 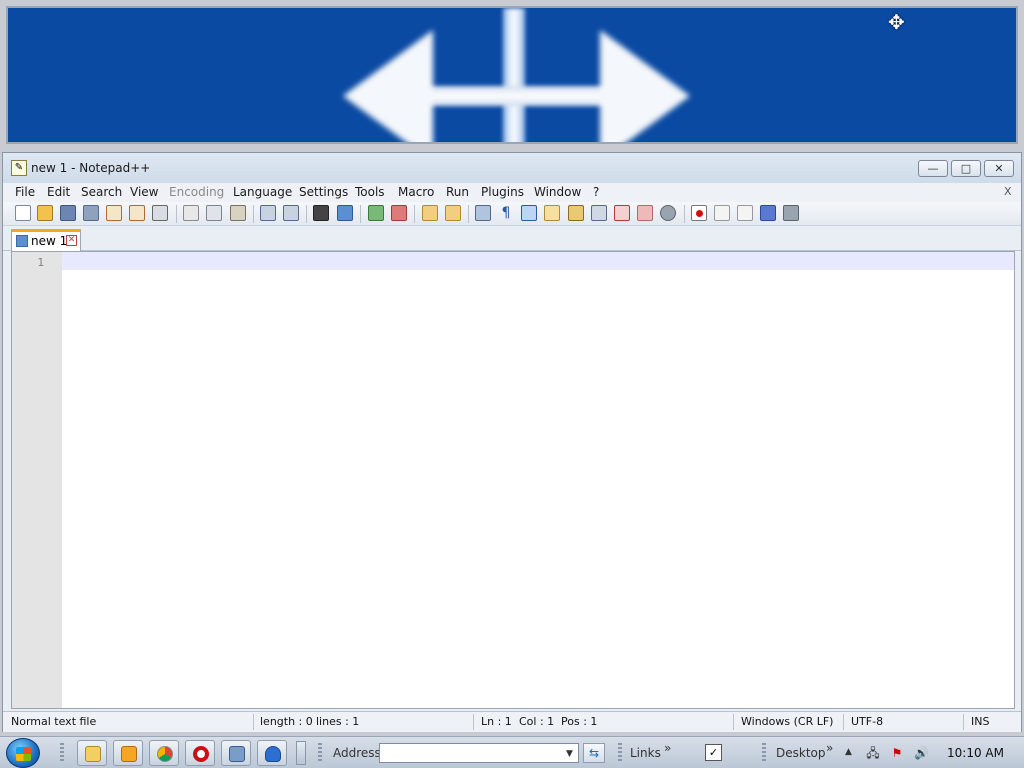 I want to click on menu-settings: Settings, so click(x=323, y=192).